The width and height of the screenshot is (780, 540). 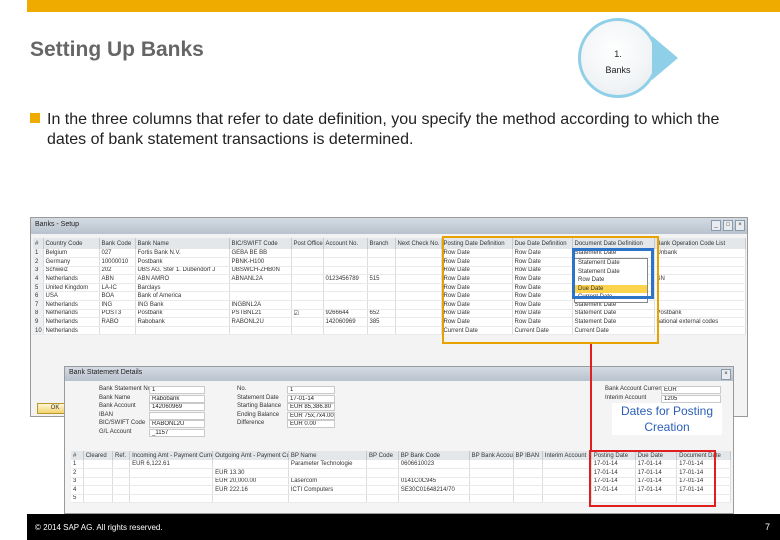 I want to click on table-cell: SN, so click(x=700, y=279).